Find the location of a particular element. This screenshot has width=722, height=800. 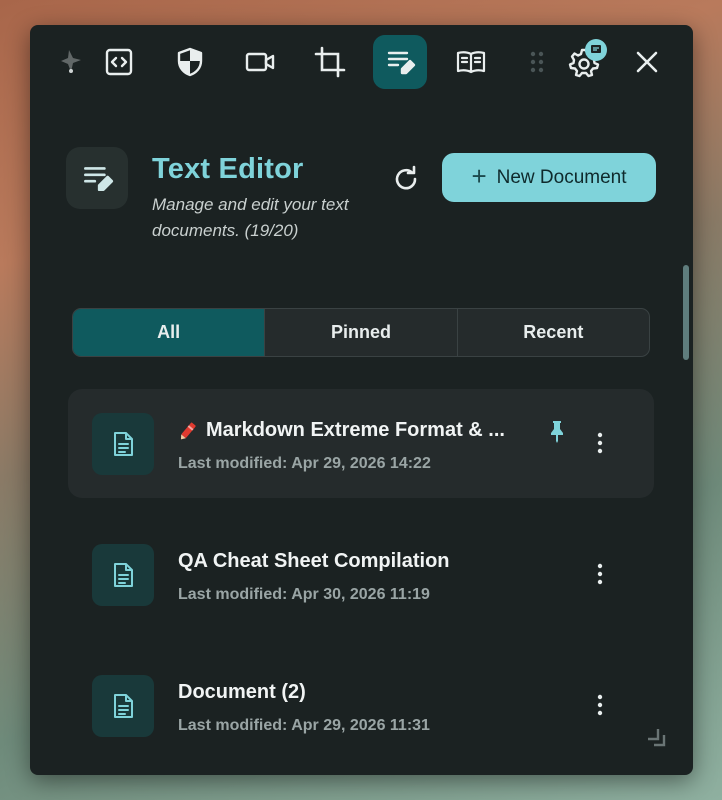

new-document-label: New Document is located at coordinates (561, 177).